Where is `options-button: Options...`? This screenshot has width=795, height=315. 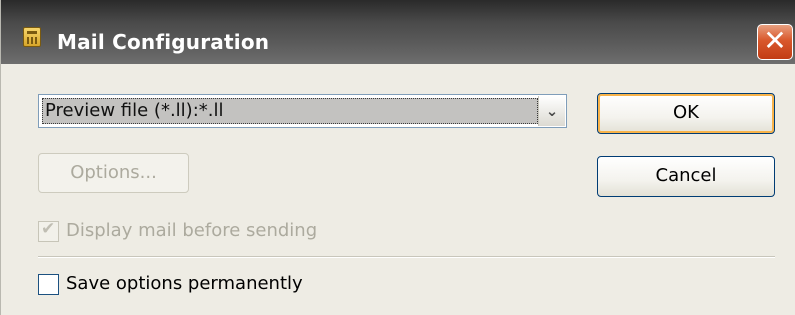 options-button: Options... is located at coordinates (113, 173).